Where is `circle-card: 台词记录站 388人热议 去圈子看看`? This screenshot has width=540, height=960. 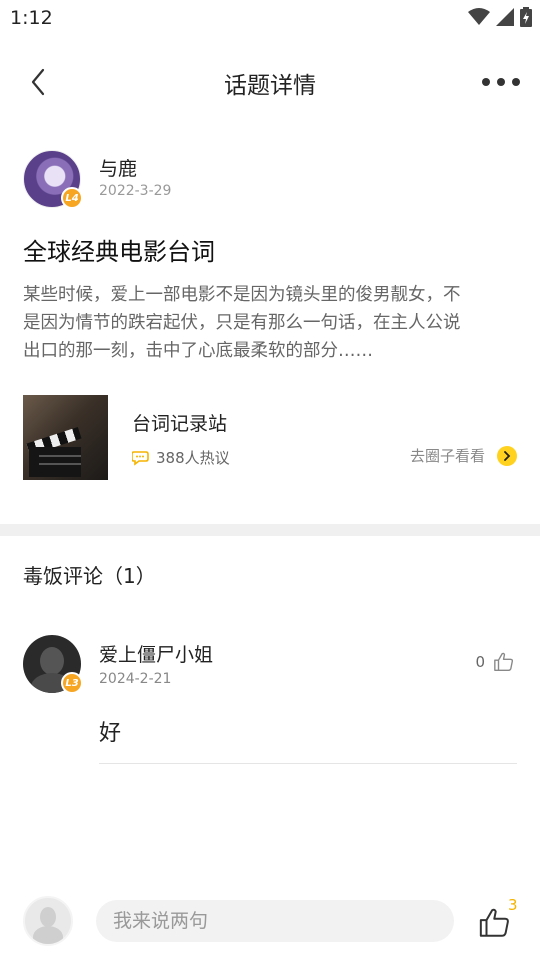
circle-card: 台词记录站 388人热议 去圈子看看 is located at coordinates (270, 438).